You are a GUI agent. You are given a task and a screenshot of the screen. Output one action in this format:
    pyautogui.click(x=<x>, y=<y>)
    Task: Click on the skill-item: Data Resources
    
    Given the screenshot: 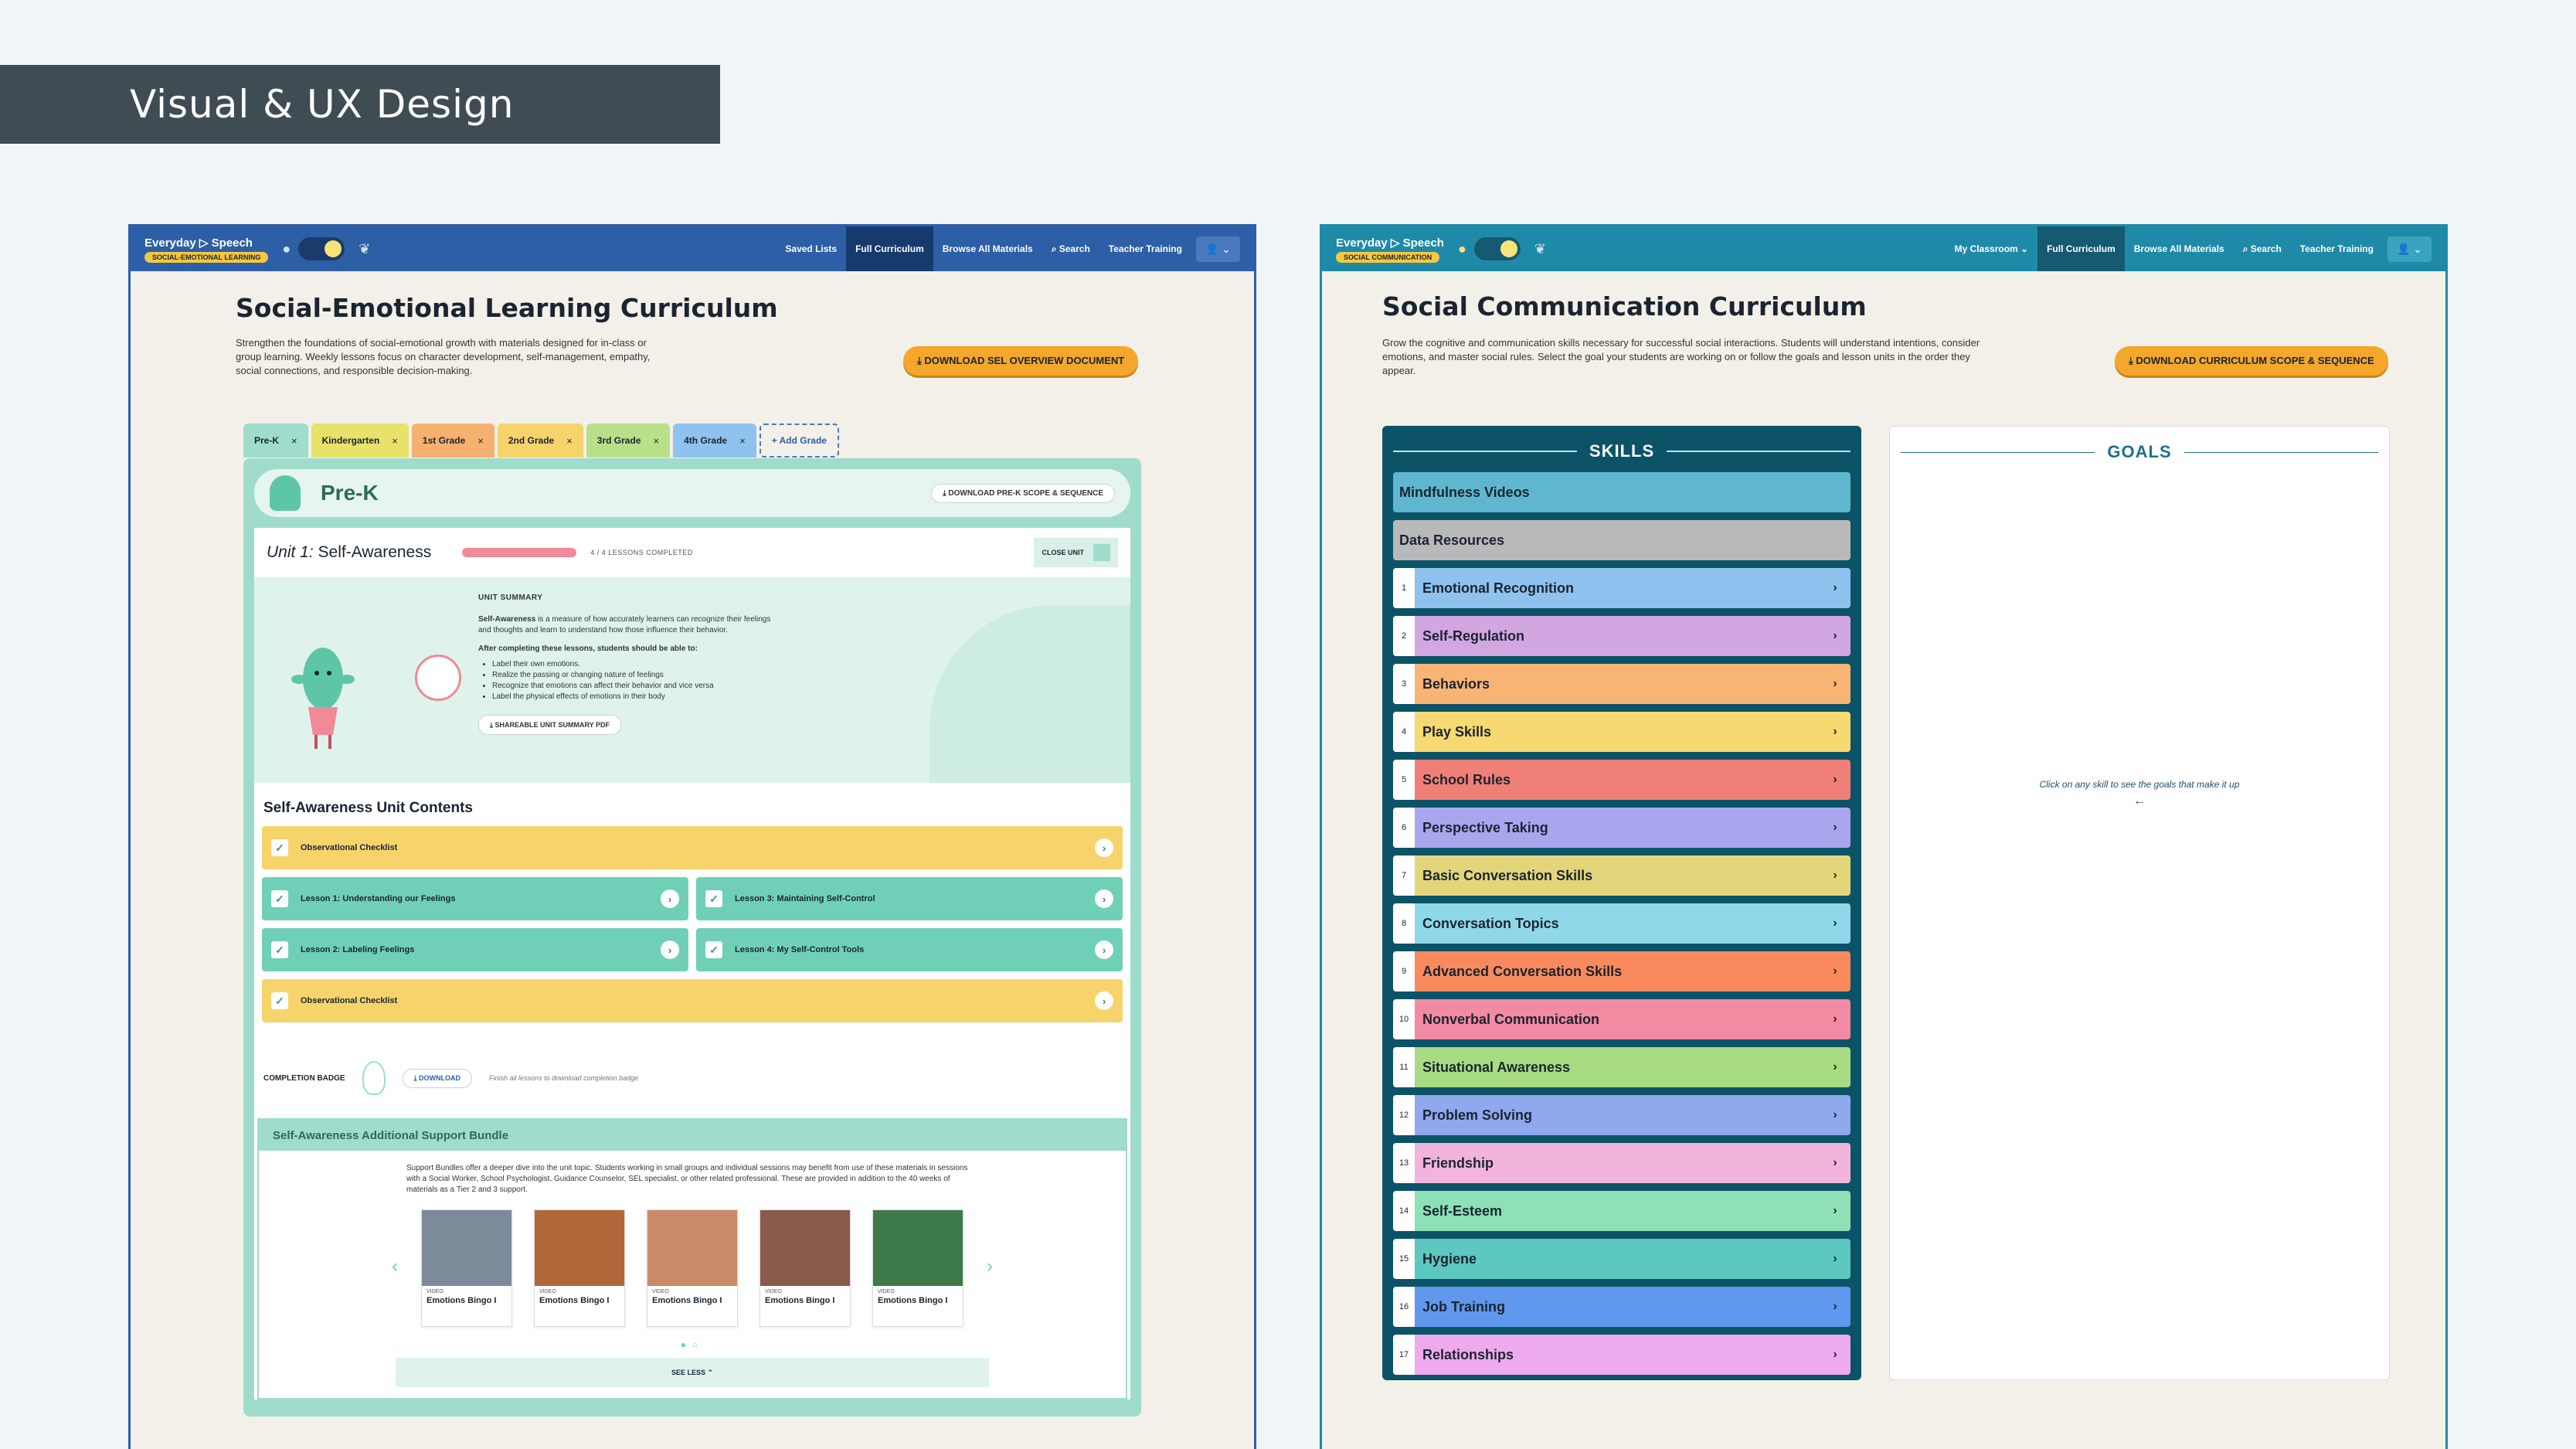 What is the action you would take?
    pyautogui.click(x=1621, y=540)
    